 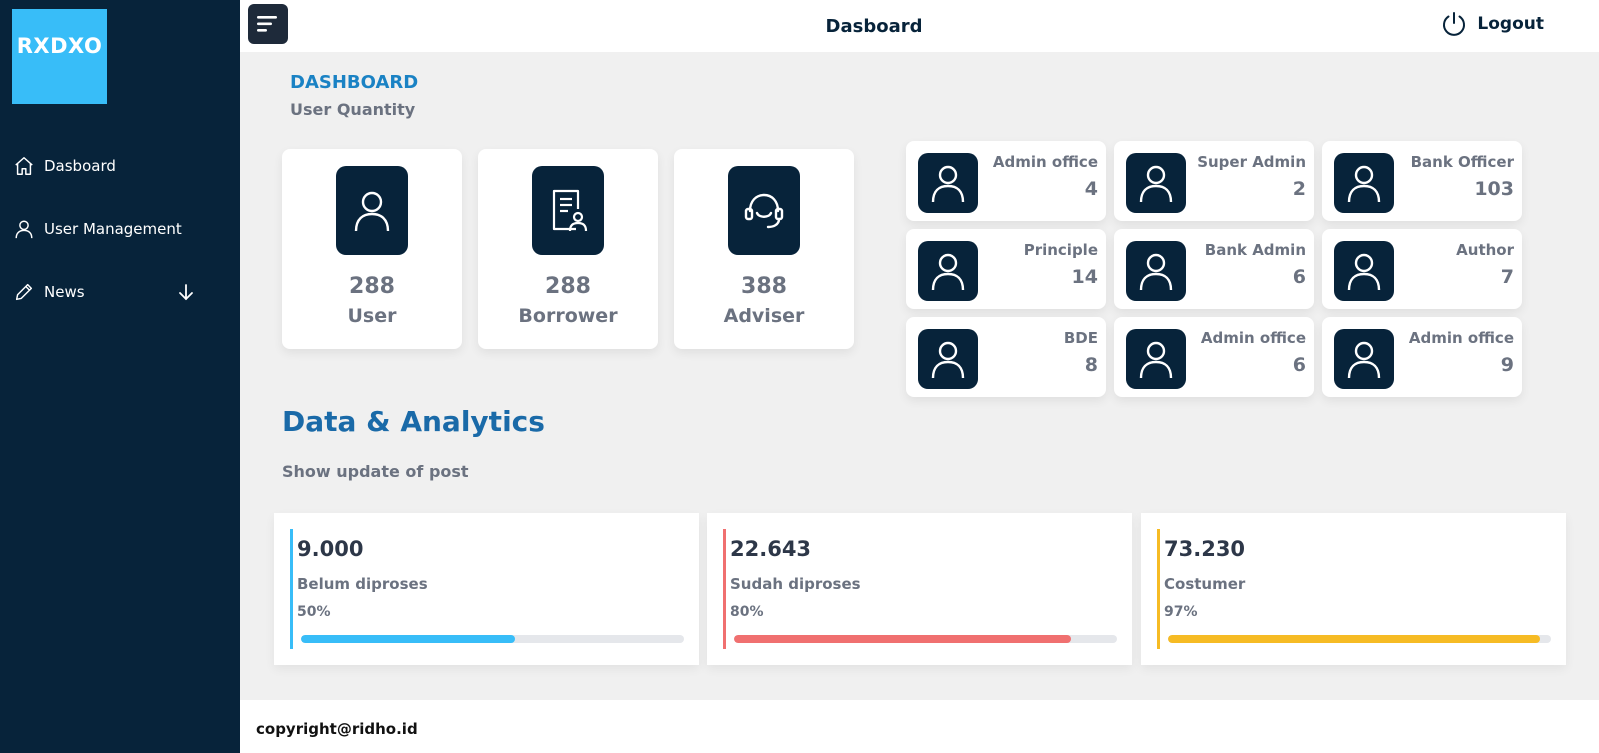 What do you see at coordinates (117, 292) in the screenshot?
I see `sidebar-item-news: News` at bounding box center [117, 292].